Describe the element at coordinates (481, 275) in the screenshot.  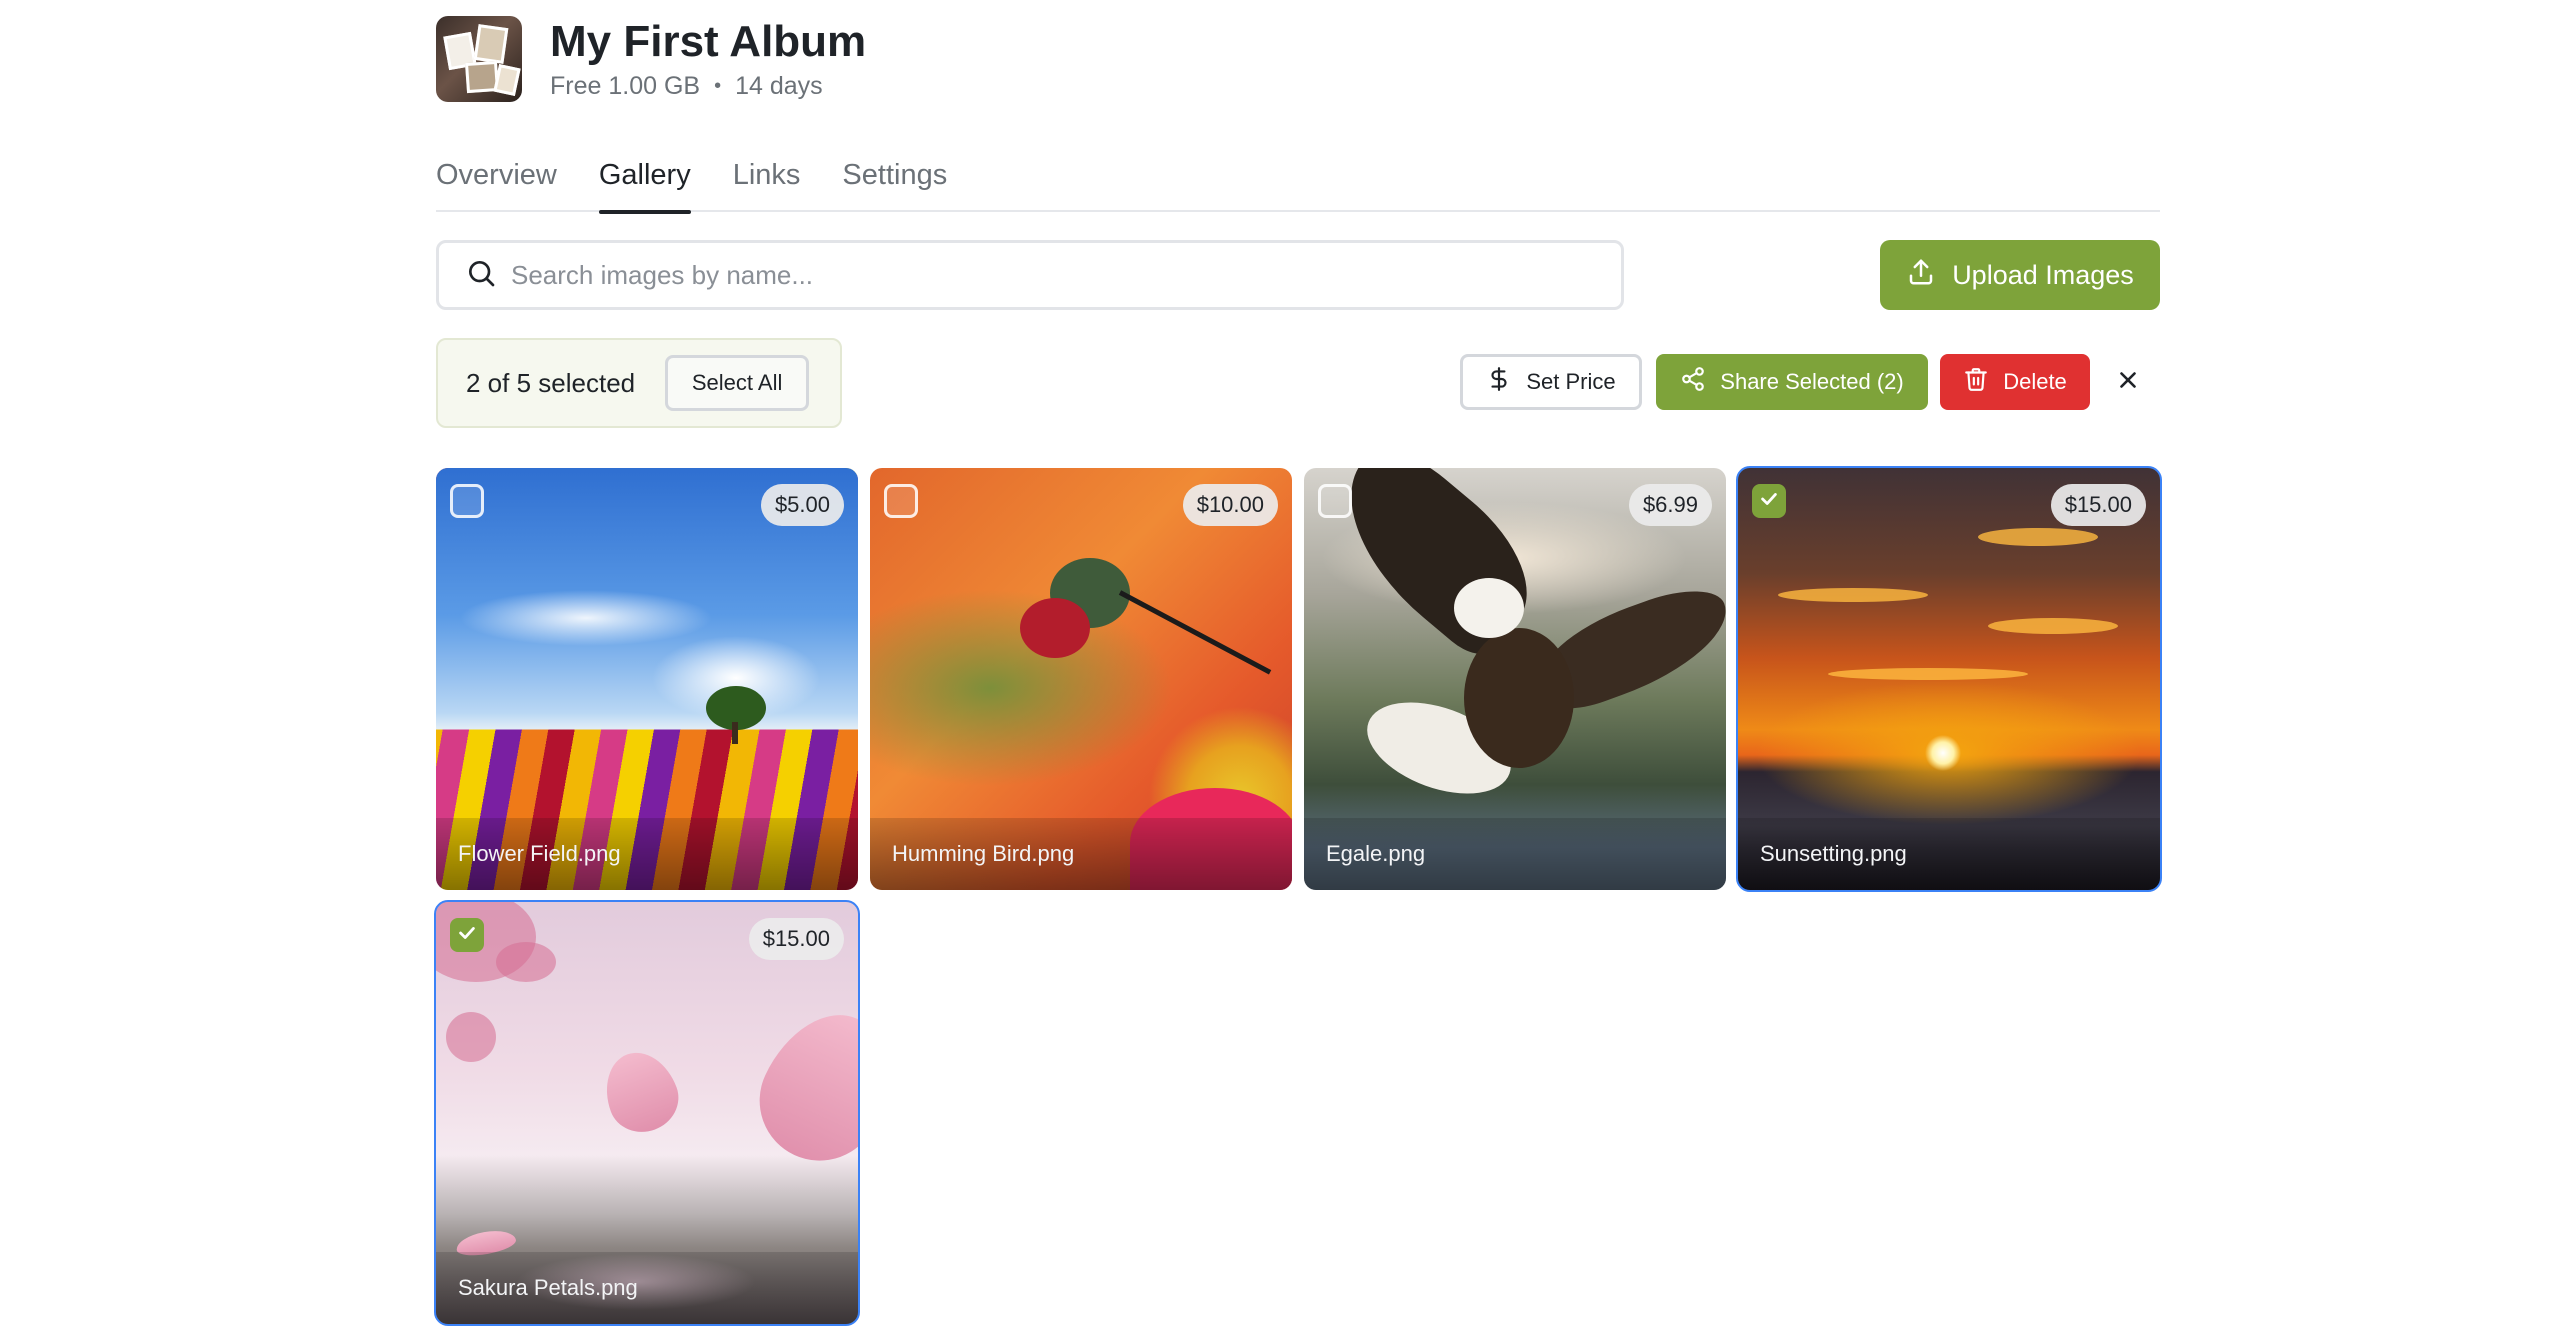
I see `search-icon` at that location.